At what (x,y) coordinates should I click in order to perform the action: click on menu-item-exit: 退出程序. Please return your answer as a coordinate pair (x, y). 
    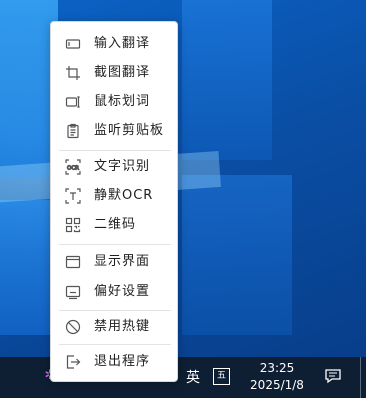
    Looking at the image, I should click on (114, 362).